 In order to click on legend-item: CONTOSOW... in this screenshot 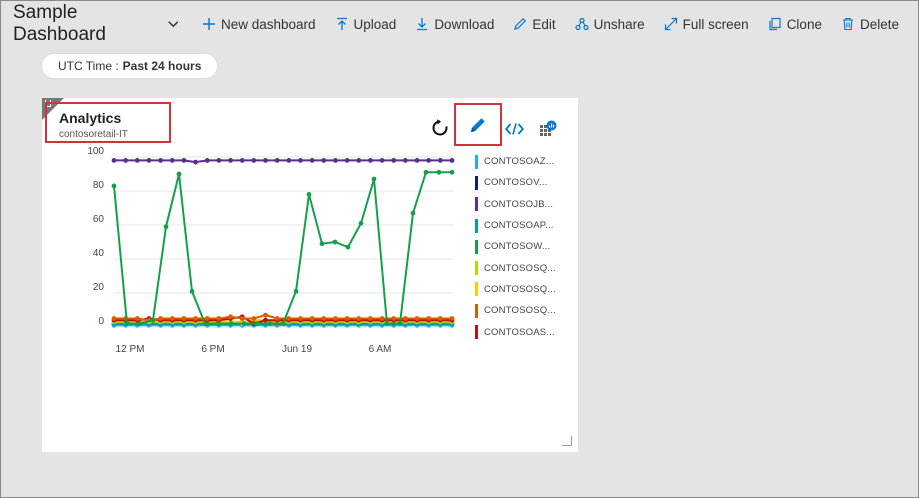, I will do `click(525, 246)`.